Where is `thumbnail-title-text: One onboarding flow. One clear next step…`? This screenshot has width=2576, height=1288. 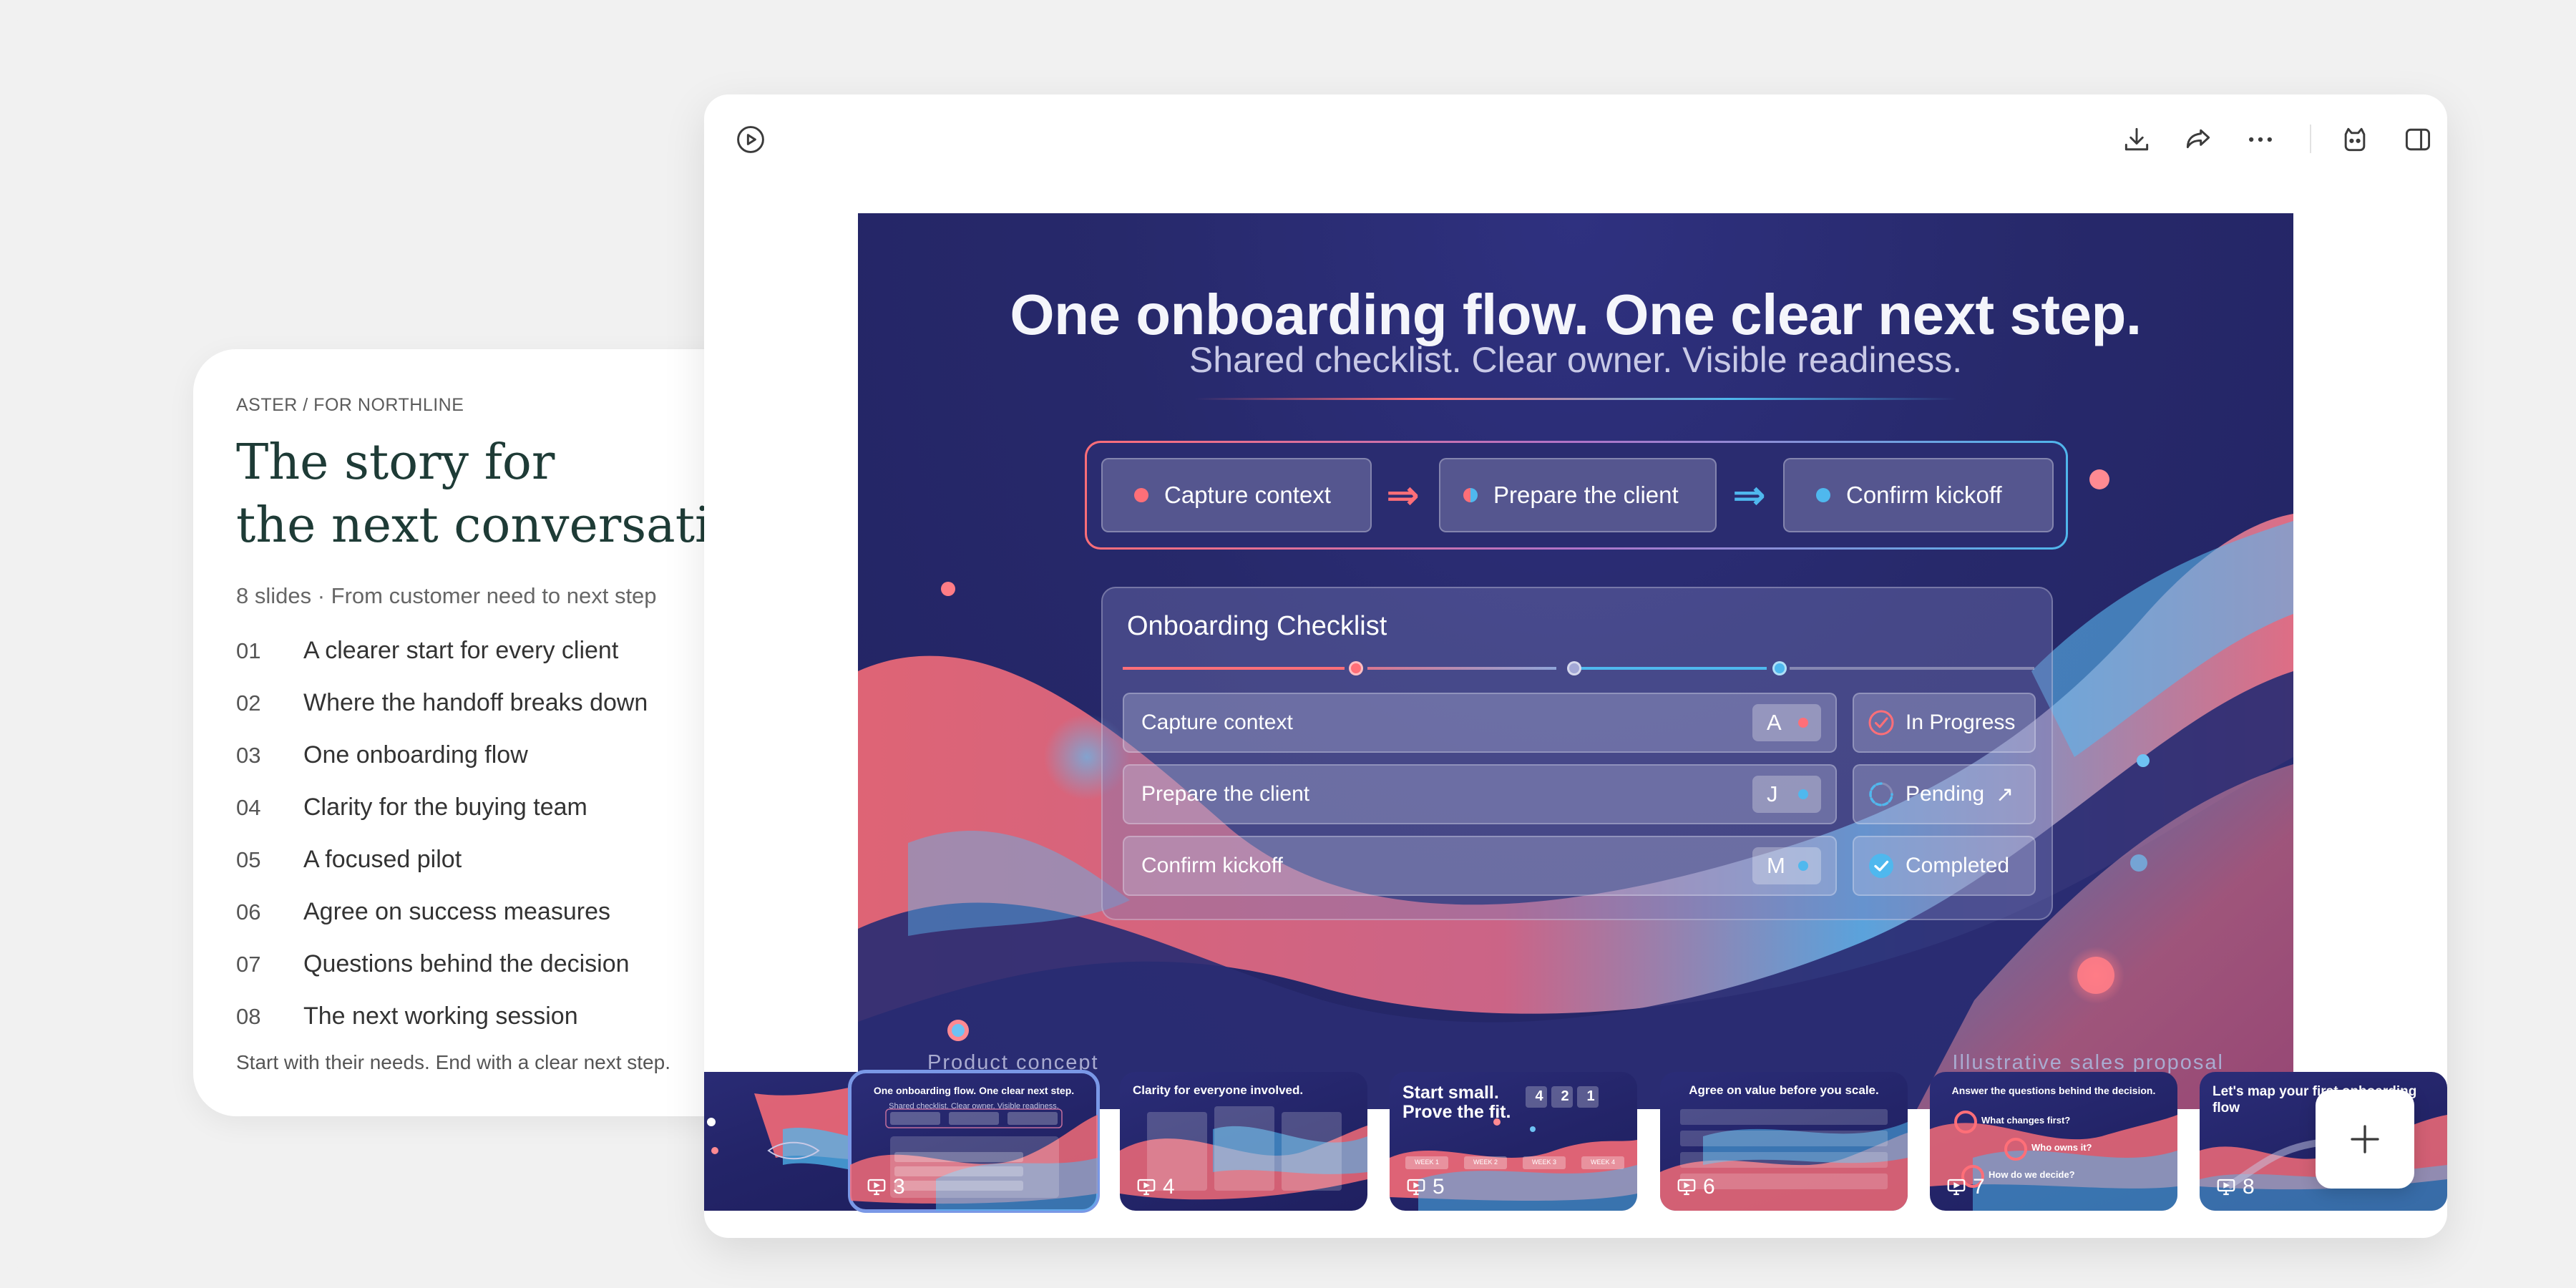 thumbnail-title-text: One onboarding flow. One clear next step… is located at coordinates (974, 1090).